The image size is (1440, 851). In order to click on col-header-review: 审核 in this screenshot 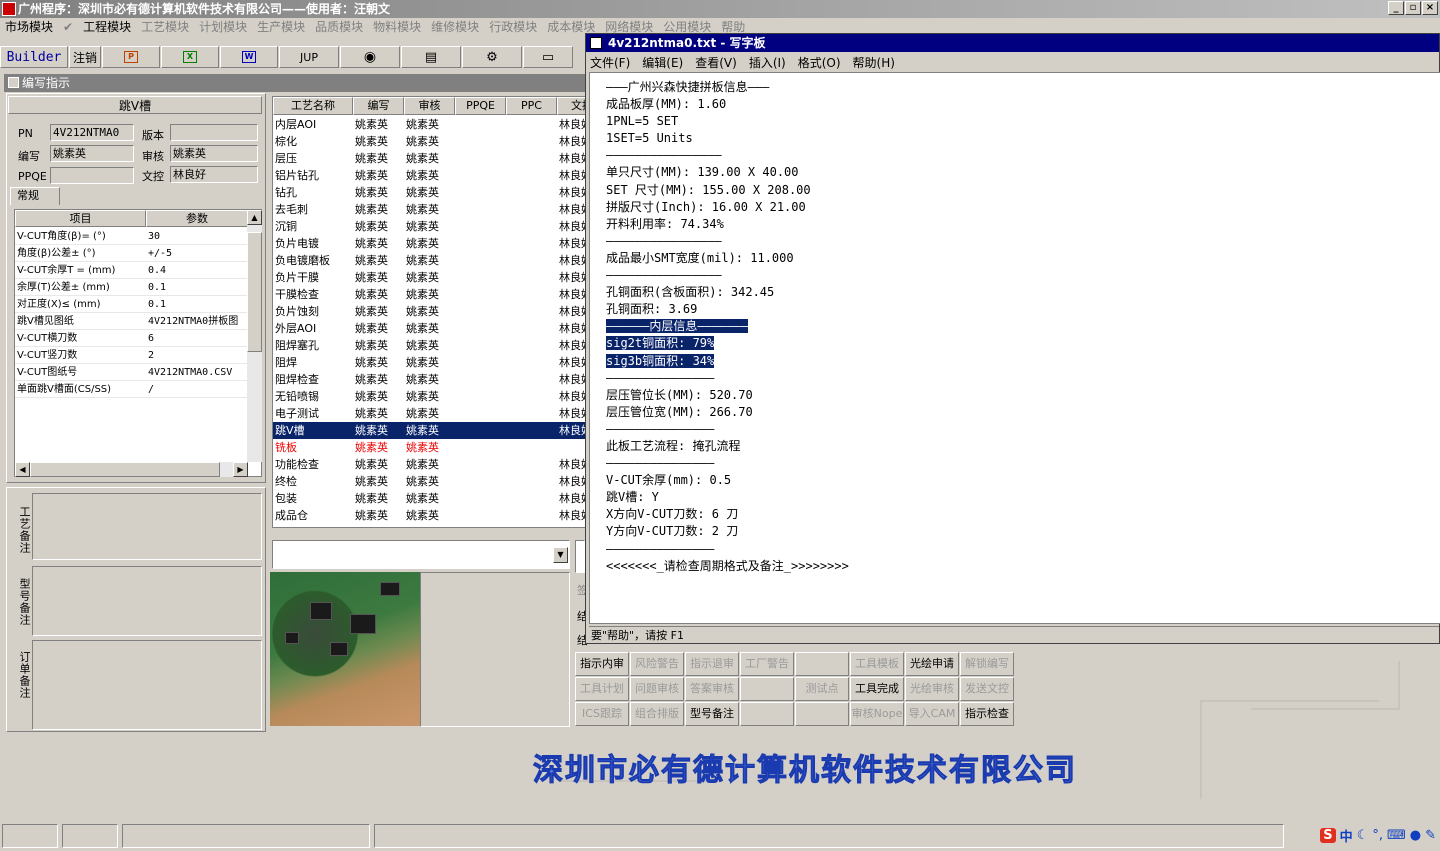, I will do `click(429, 106)`.